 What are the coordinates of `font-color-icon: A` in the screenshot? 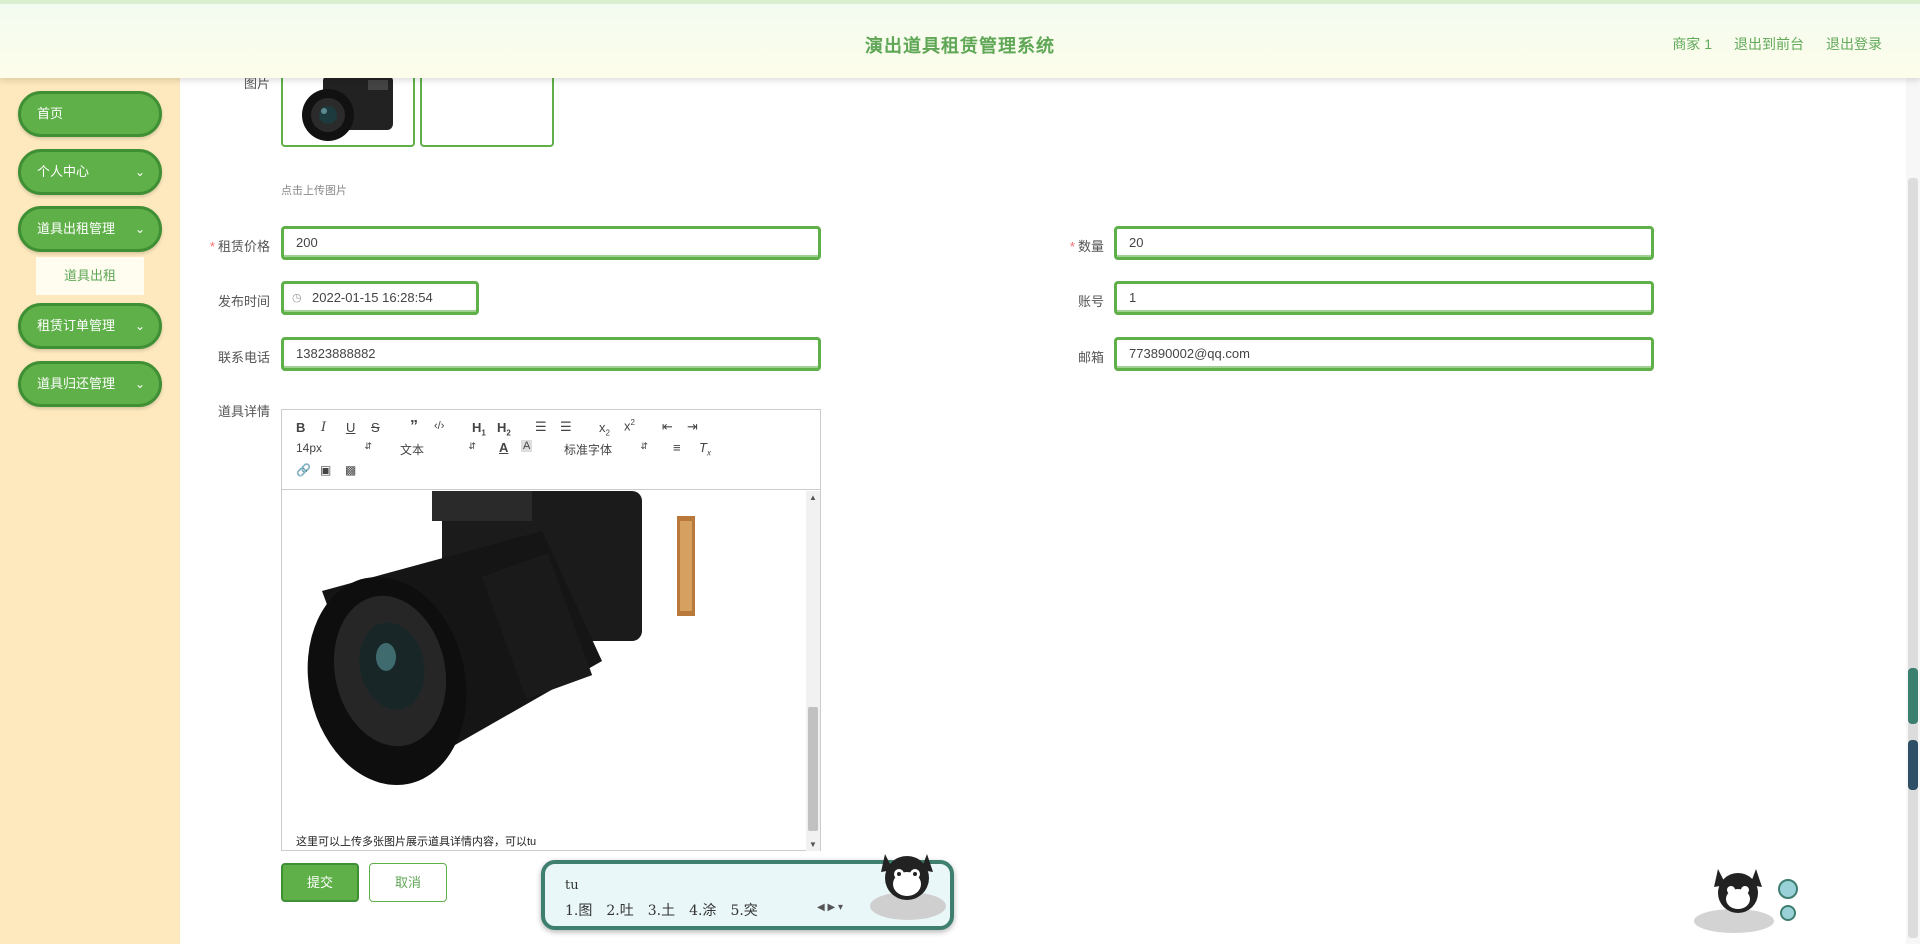 It's located at (503, 447).